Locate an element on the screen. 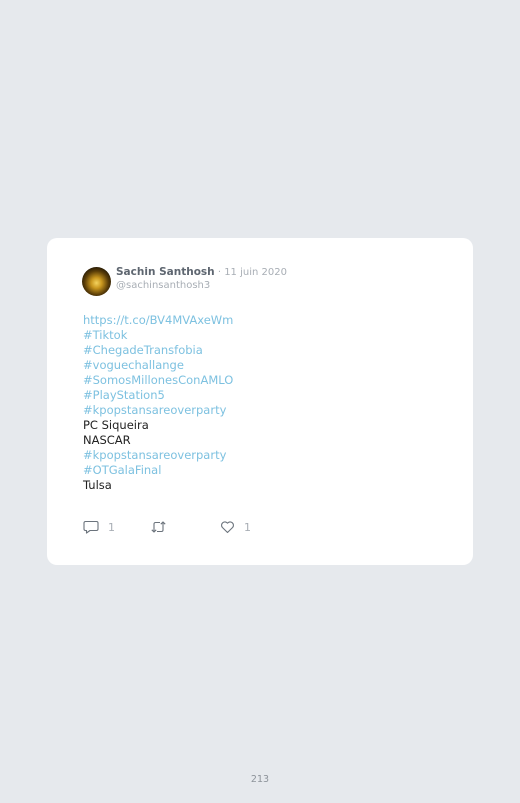 This screenshot has width=520, height=803. like-count: 1 is located at coordinates (247, 527).